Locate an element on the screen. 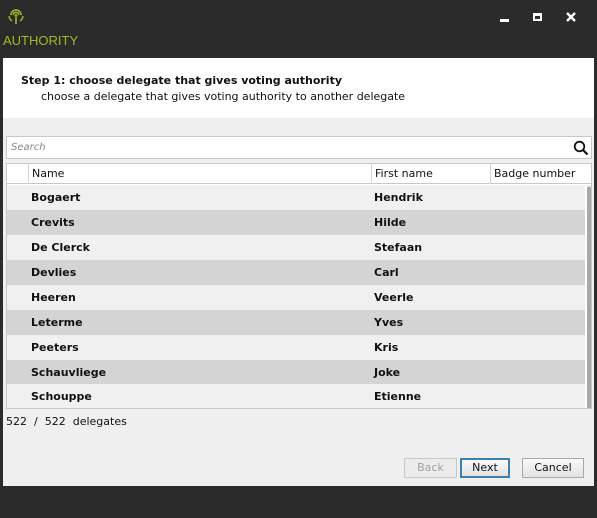 The image size is (597, 518). next-button: Next is located at coordinates (485, 468).